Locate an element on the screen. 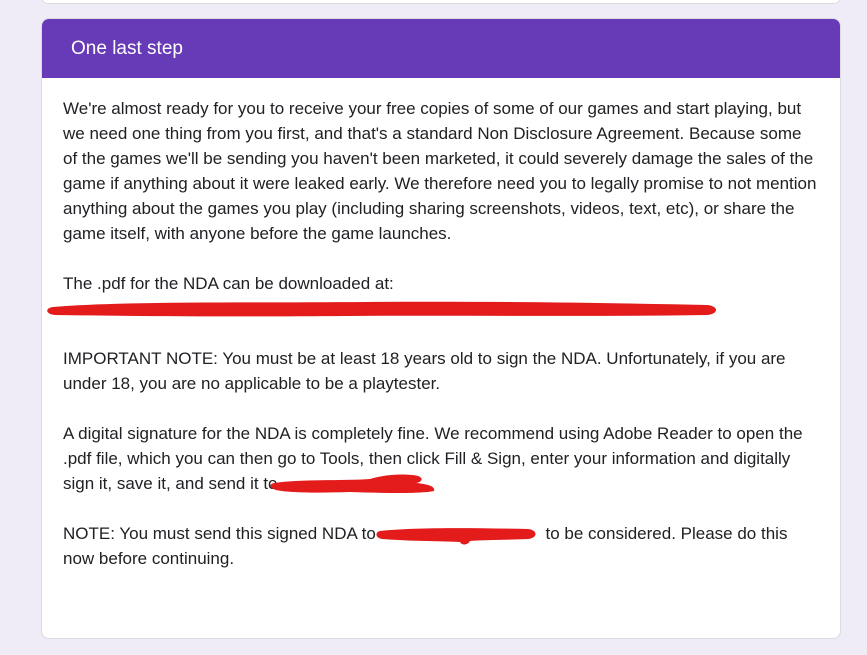 This screenshot has width=867, height=655. redaction-mark-download-link is located at coordinates (381, 309).